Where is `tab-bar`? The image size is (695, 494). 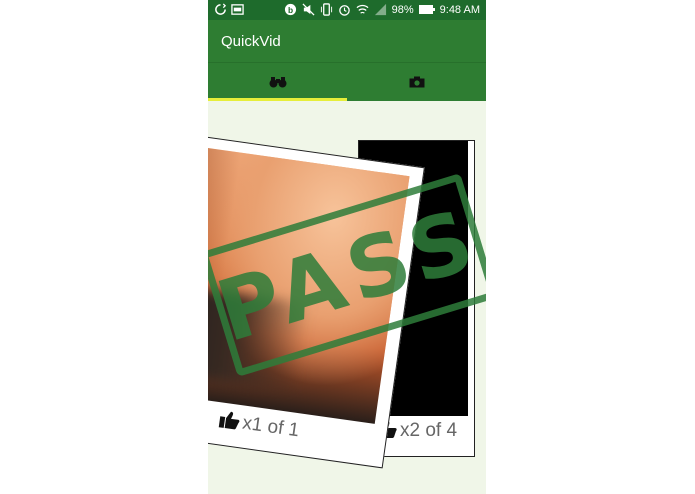 tab-bar is located at coordinates (347, 81).